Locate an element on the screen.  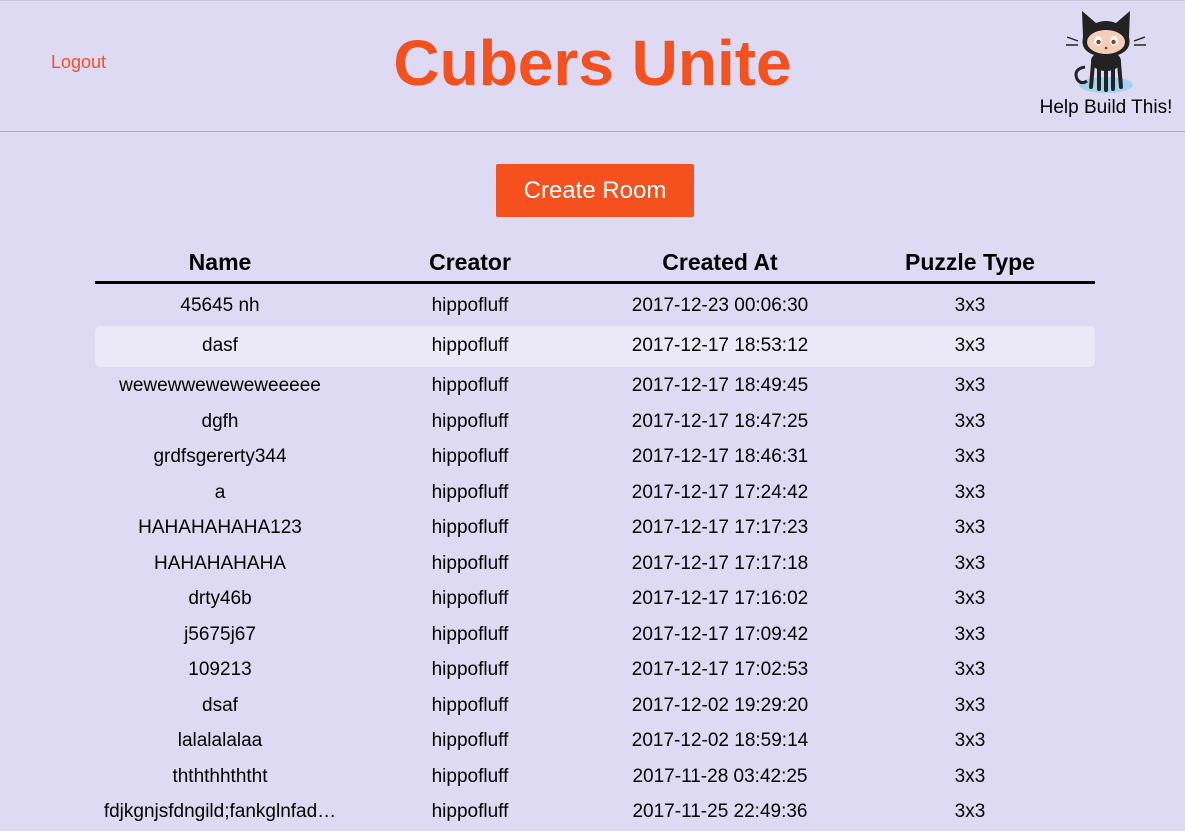
room-name-cell: 109213 is located at coordinates (220, 670).